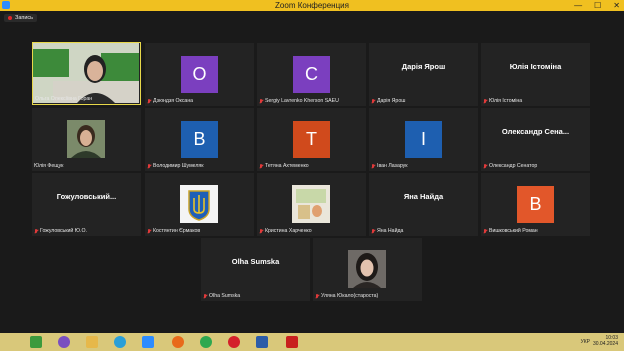 The image size is (624, 351). I want to click on participant-tile: Яна Найда Яна Найда, so click(423, 204).